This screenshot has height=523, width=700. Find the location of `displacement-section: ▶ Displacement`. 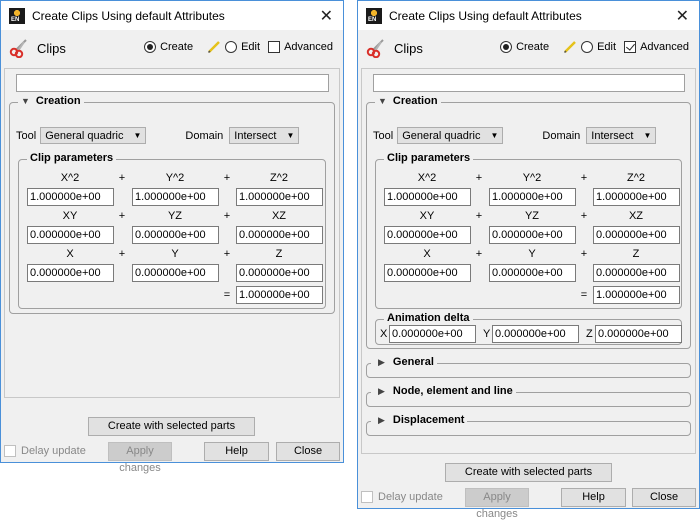

displacement-section: ▶ Displacement is located at coordinates (528, 425).